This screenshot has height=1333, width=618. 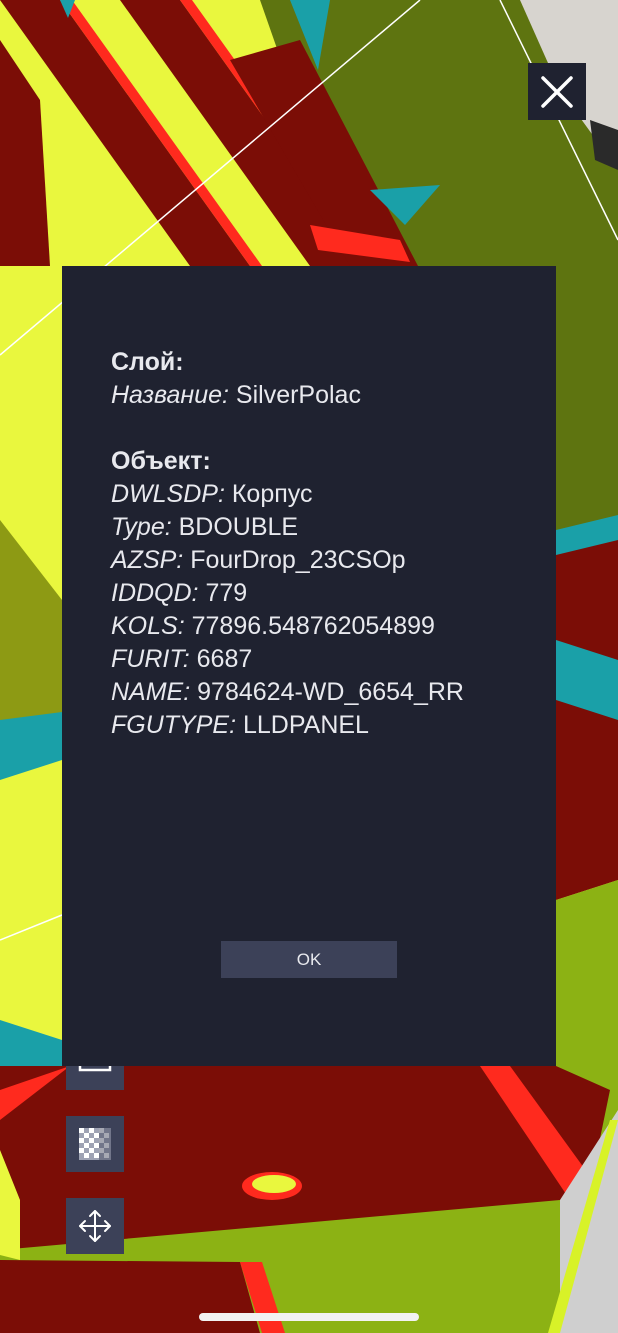 I want to click on property-key: DWLSDP:, so click(x=168, y=494).